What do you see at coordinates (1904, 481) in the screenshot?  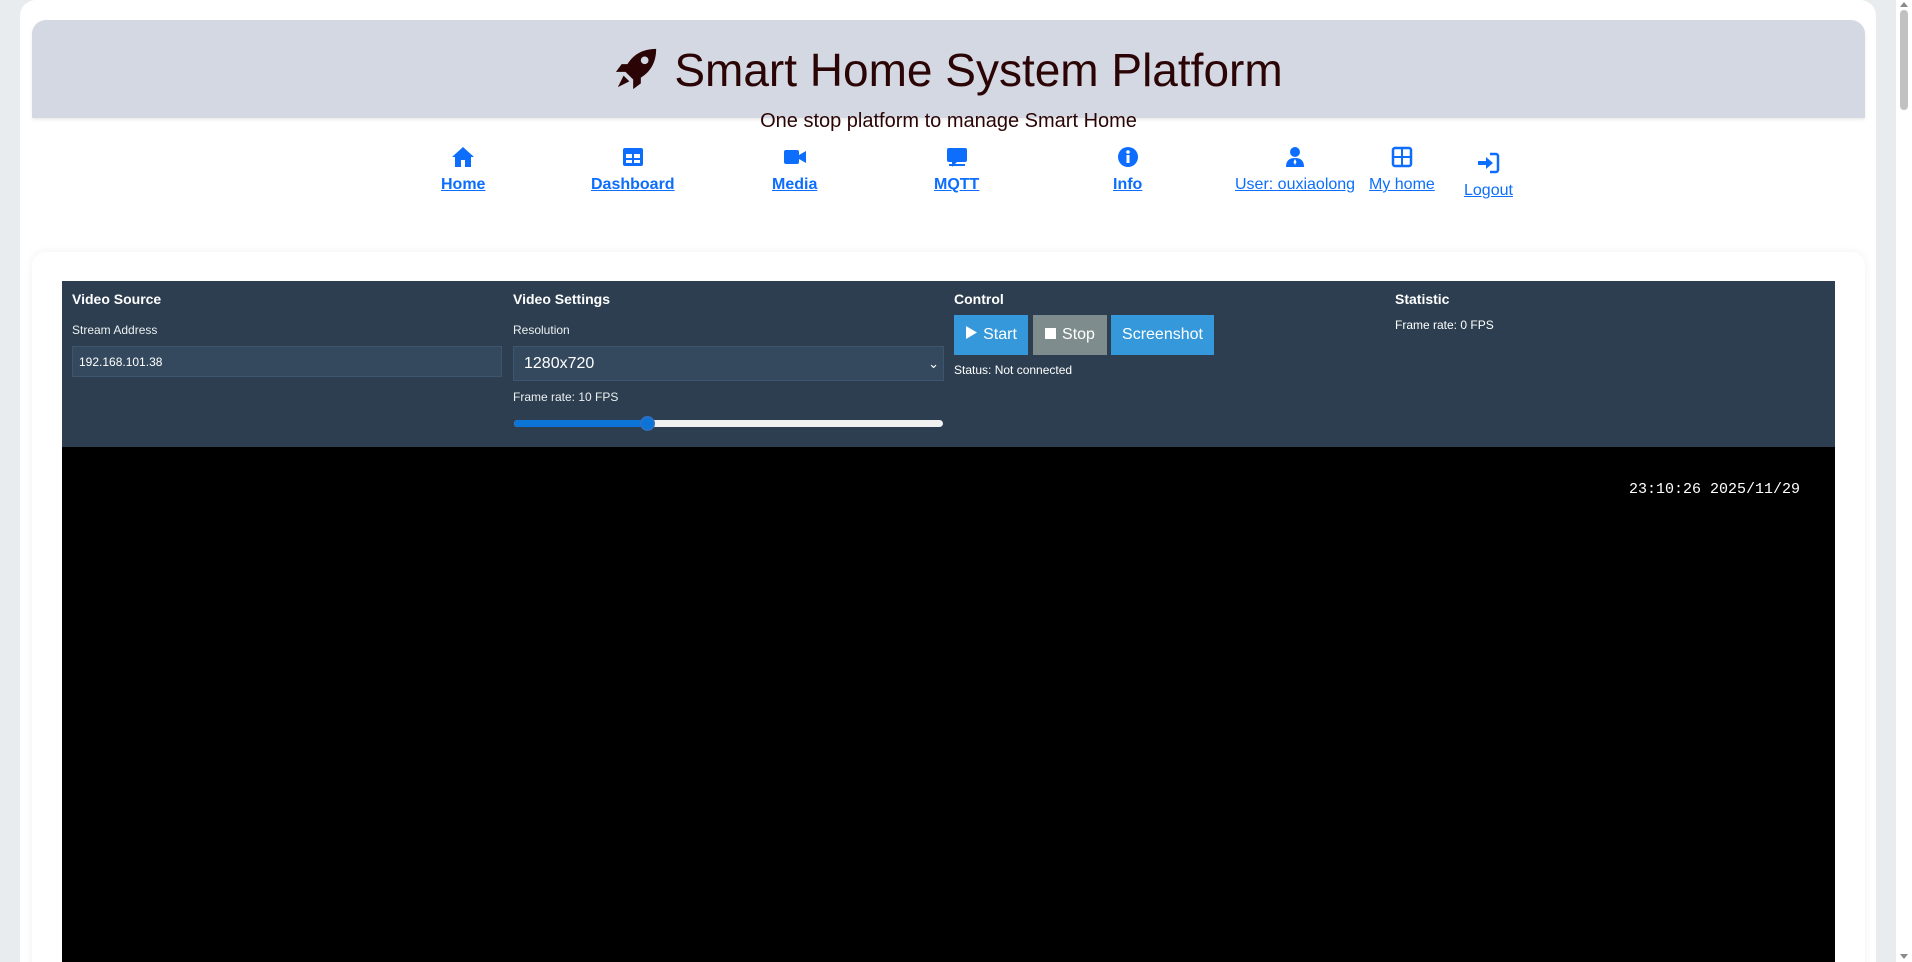 I see `page-scrollbar` at bounding box center [1904, 481].